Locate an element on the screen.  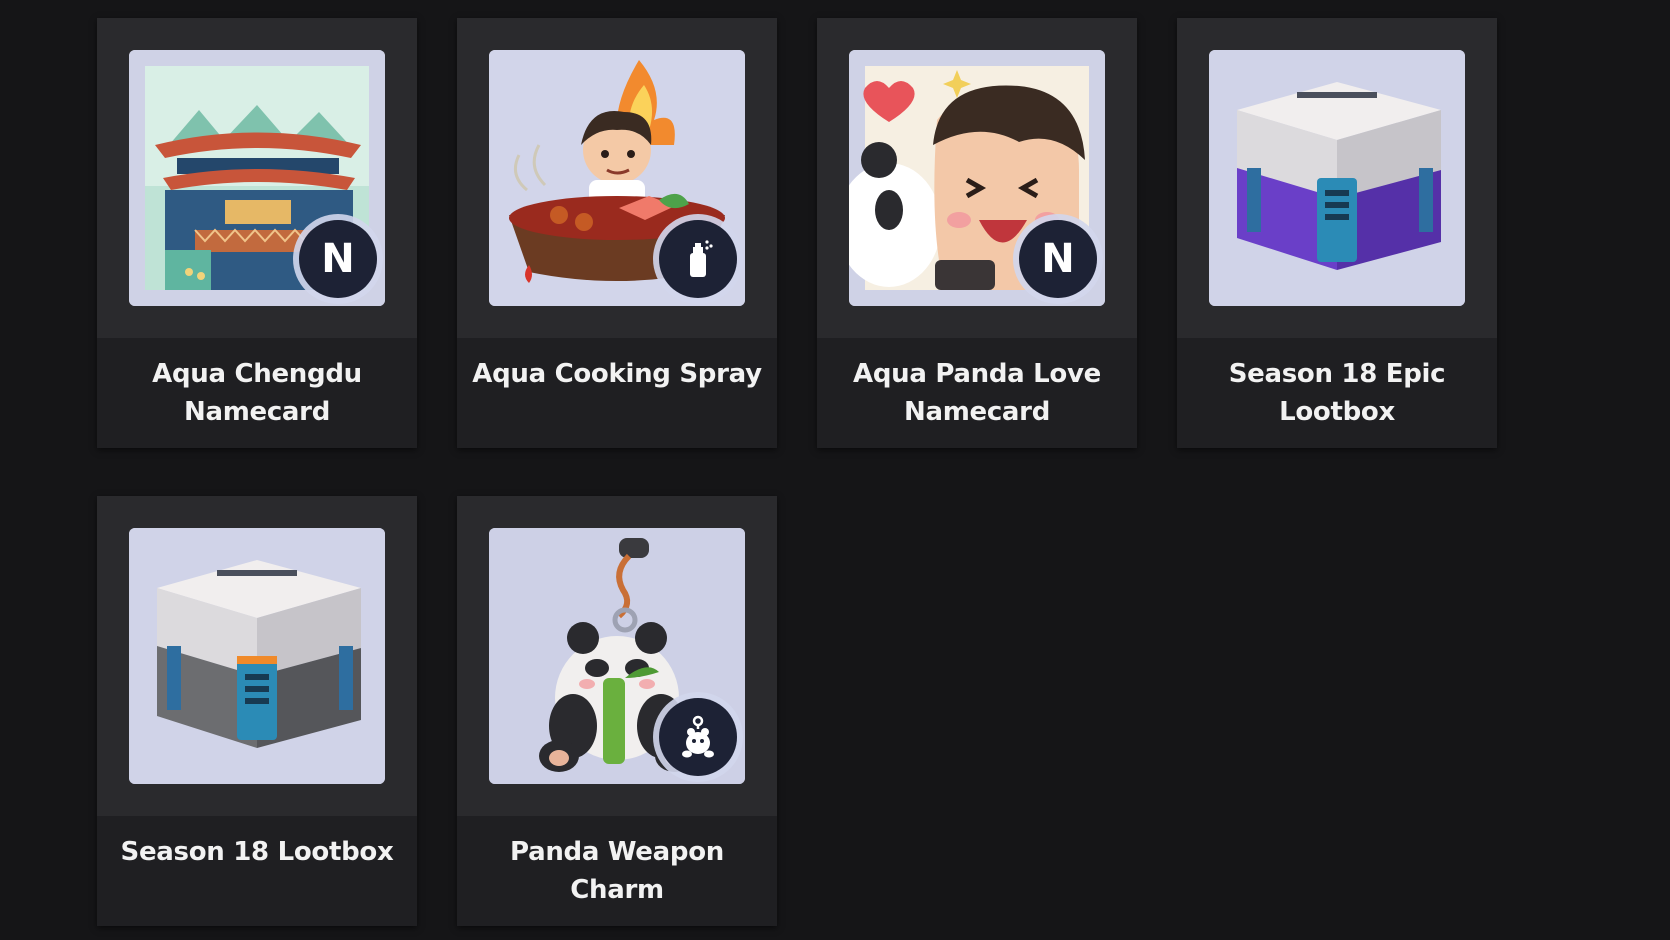
item-card: Season 18 Epic Lootbox is located at coordinates (1337, 233).